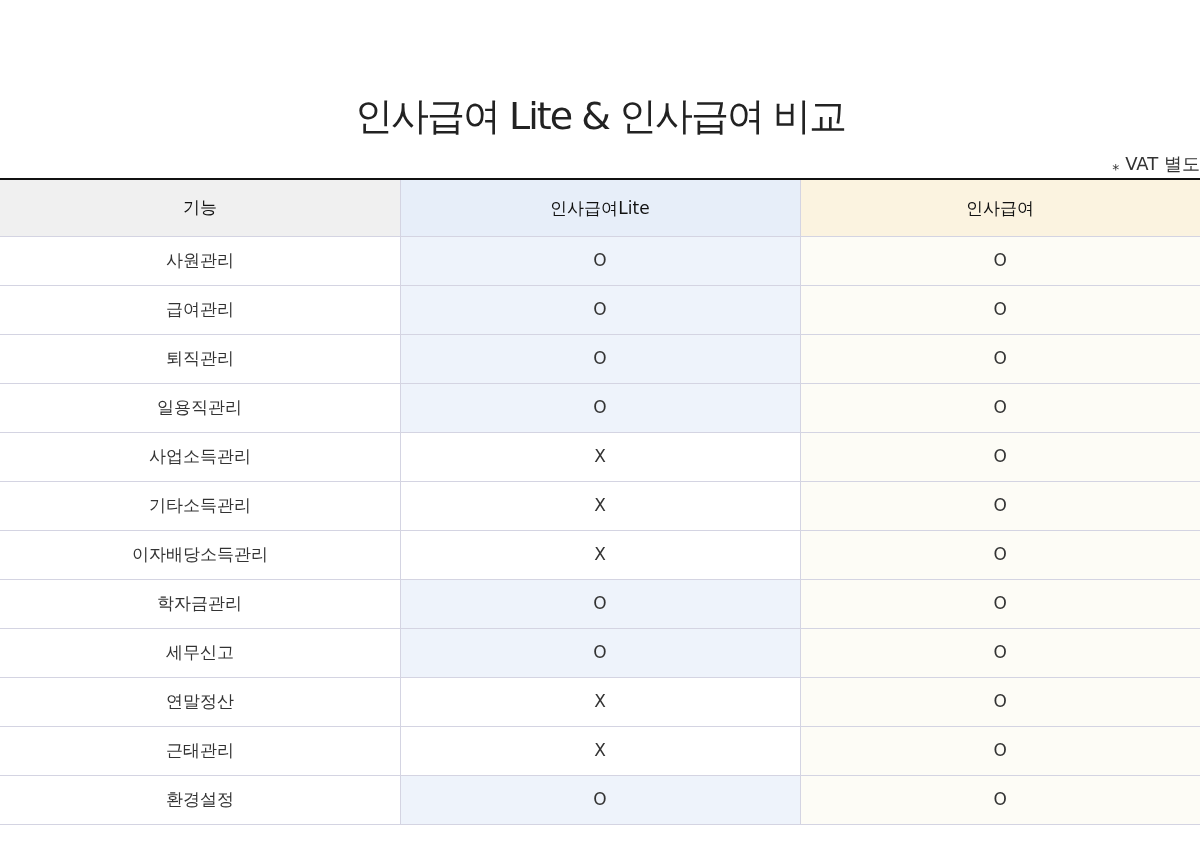 The width and height of the screenshot is (1200, 841). I want to click on vat-note: VAT 별도, so click(1162, 164).